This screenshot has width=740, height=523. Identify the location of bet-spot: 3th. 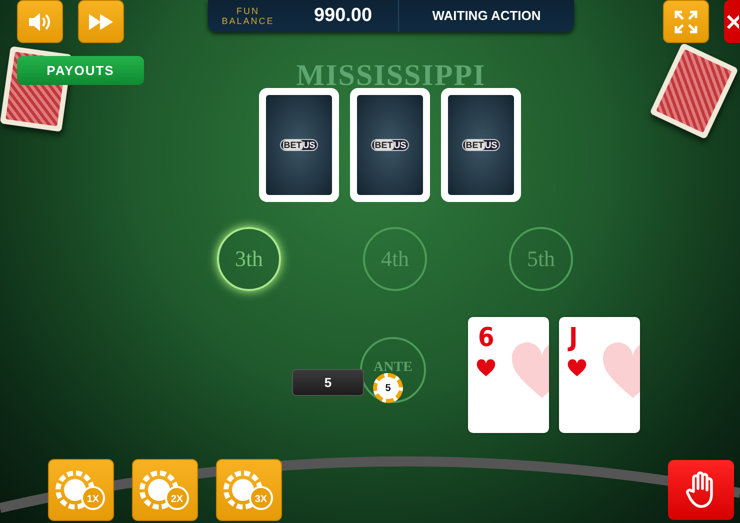
(249, 259).